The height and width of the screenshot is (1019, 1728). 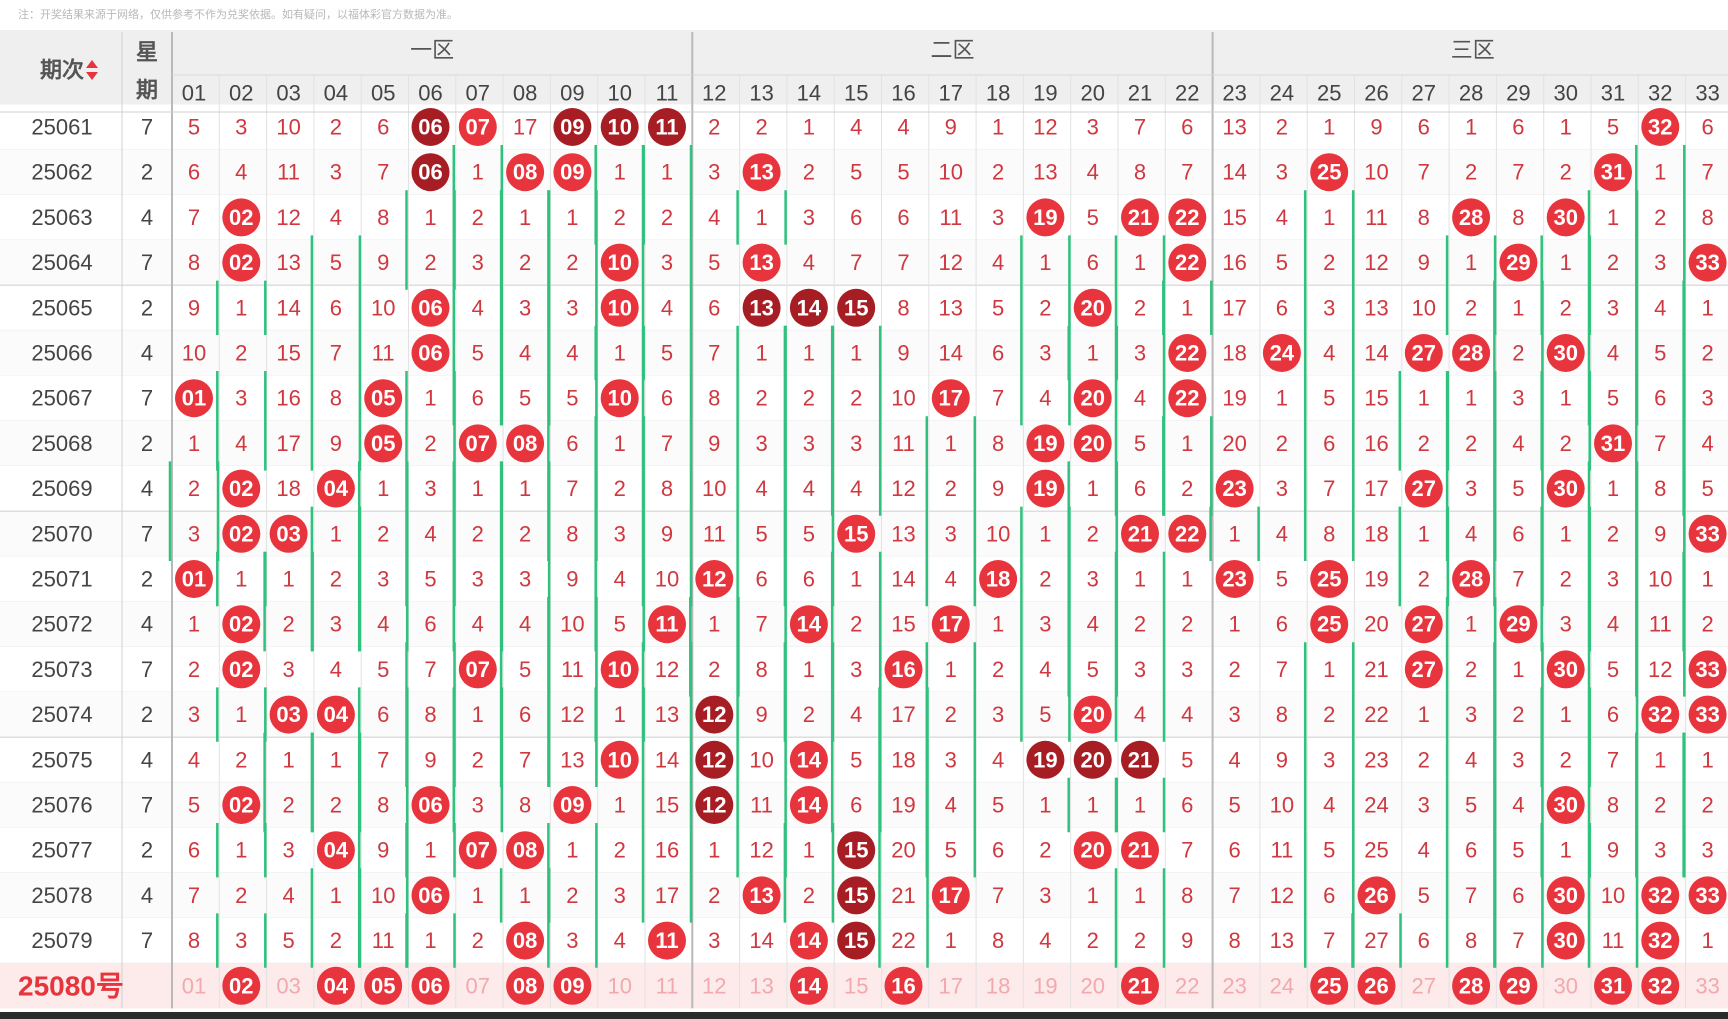 I want to click on drawn-number-label: 13, so click(x=761, y=895).